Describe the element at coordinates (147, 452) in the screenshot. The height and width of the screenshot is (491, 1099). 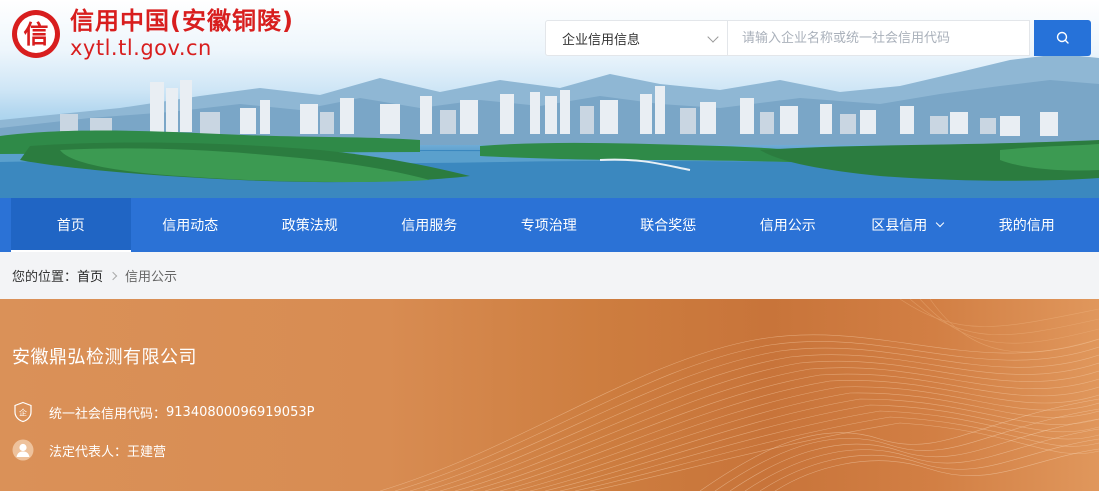
I see `legal-rep-value: 王建营` at that location.